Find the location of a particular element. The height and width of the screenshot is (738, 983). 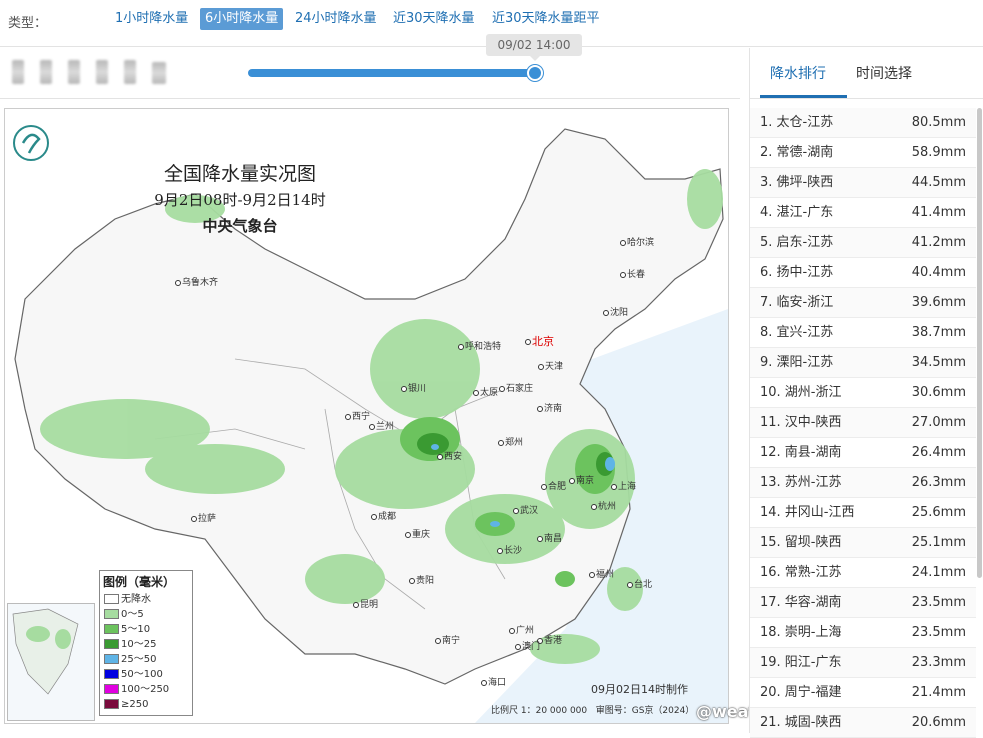

ranking-row: 20. 周宁-福建 21.4mm is located at coordinates (863, 693).